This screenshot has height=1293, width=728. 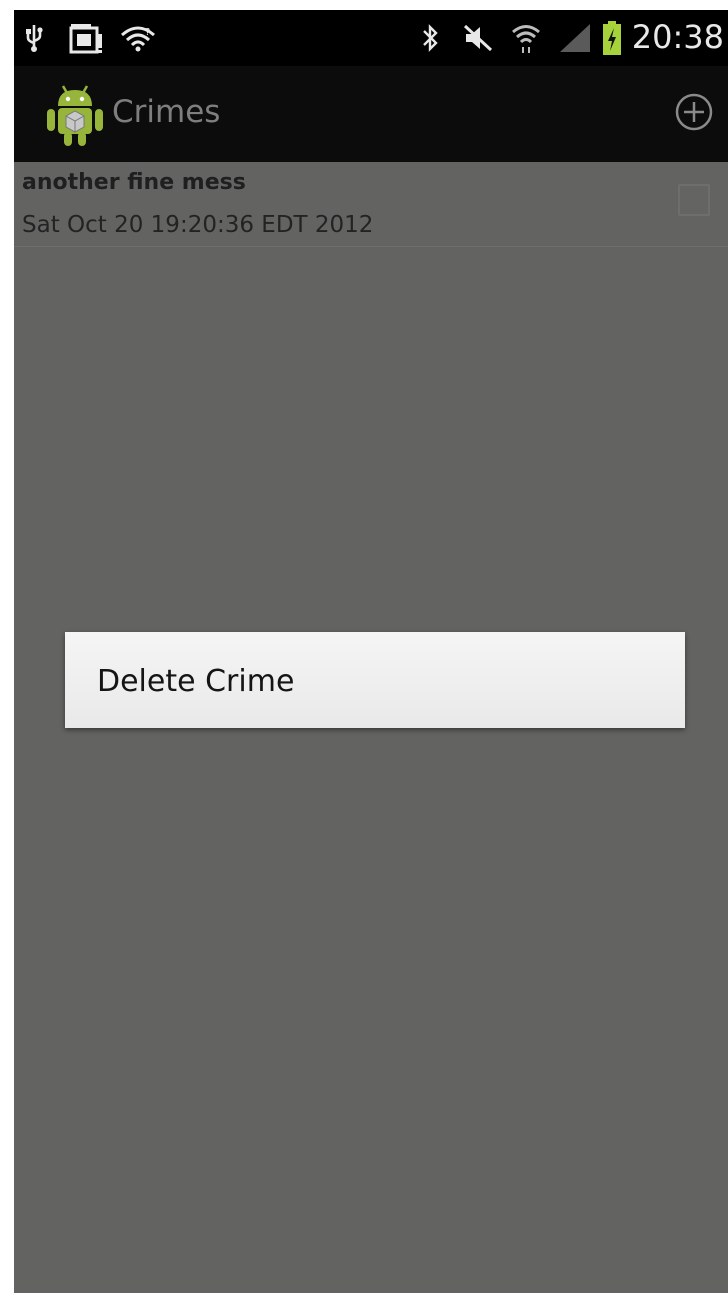 What do you see at coordinates (430, 38) in the screenshot?
I see `bluetooth-icon` at bounding box center [430, 38].